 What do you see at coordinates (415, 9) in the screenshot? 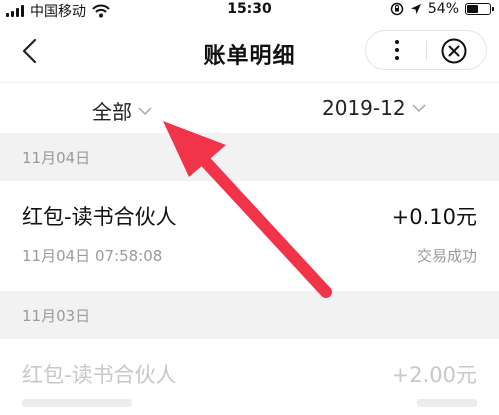
I see `location-icon` at bounding box center [415, 9].